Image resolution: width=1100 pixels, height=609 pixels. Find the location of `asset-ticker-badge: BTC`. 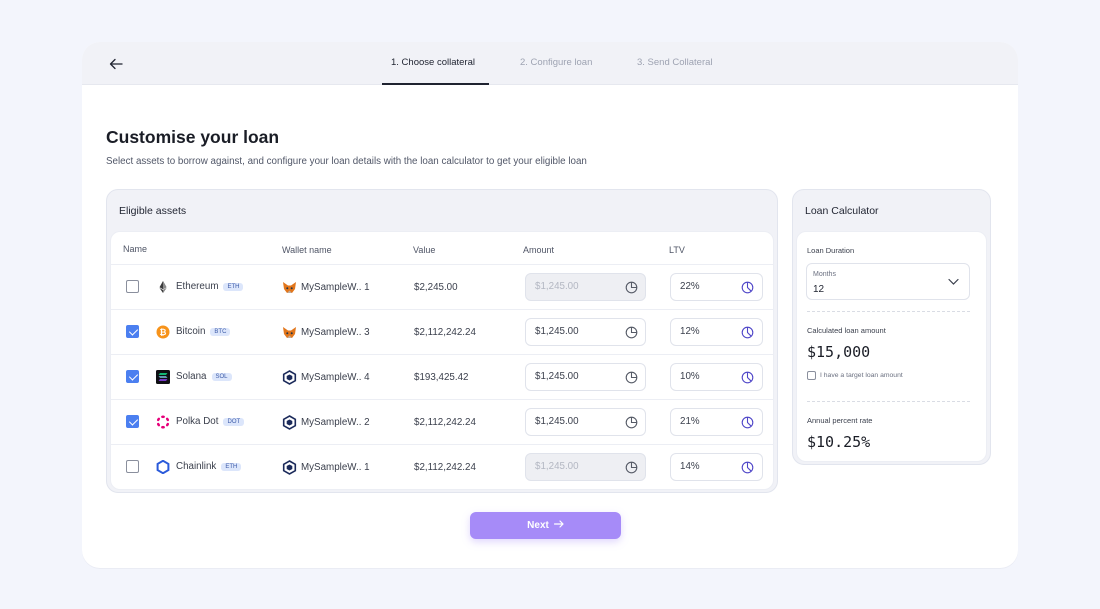

asset-ticker-badge: BTC is located at coordinates (220, 332).